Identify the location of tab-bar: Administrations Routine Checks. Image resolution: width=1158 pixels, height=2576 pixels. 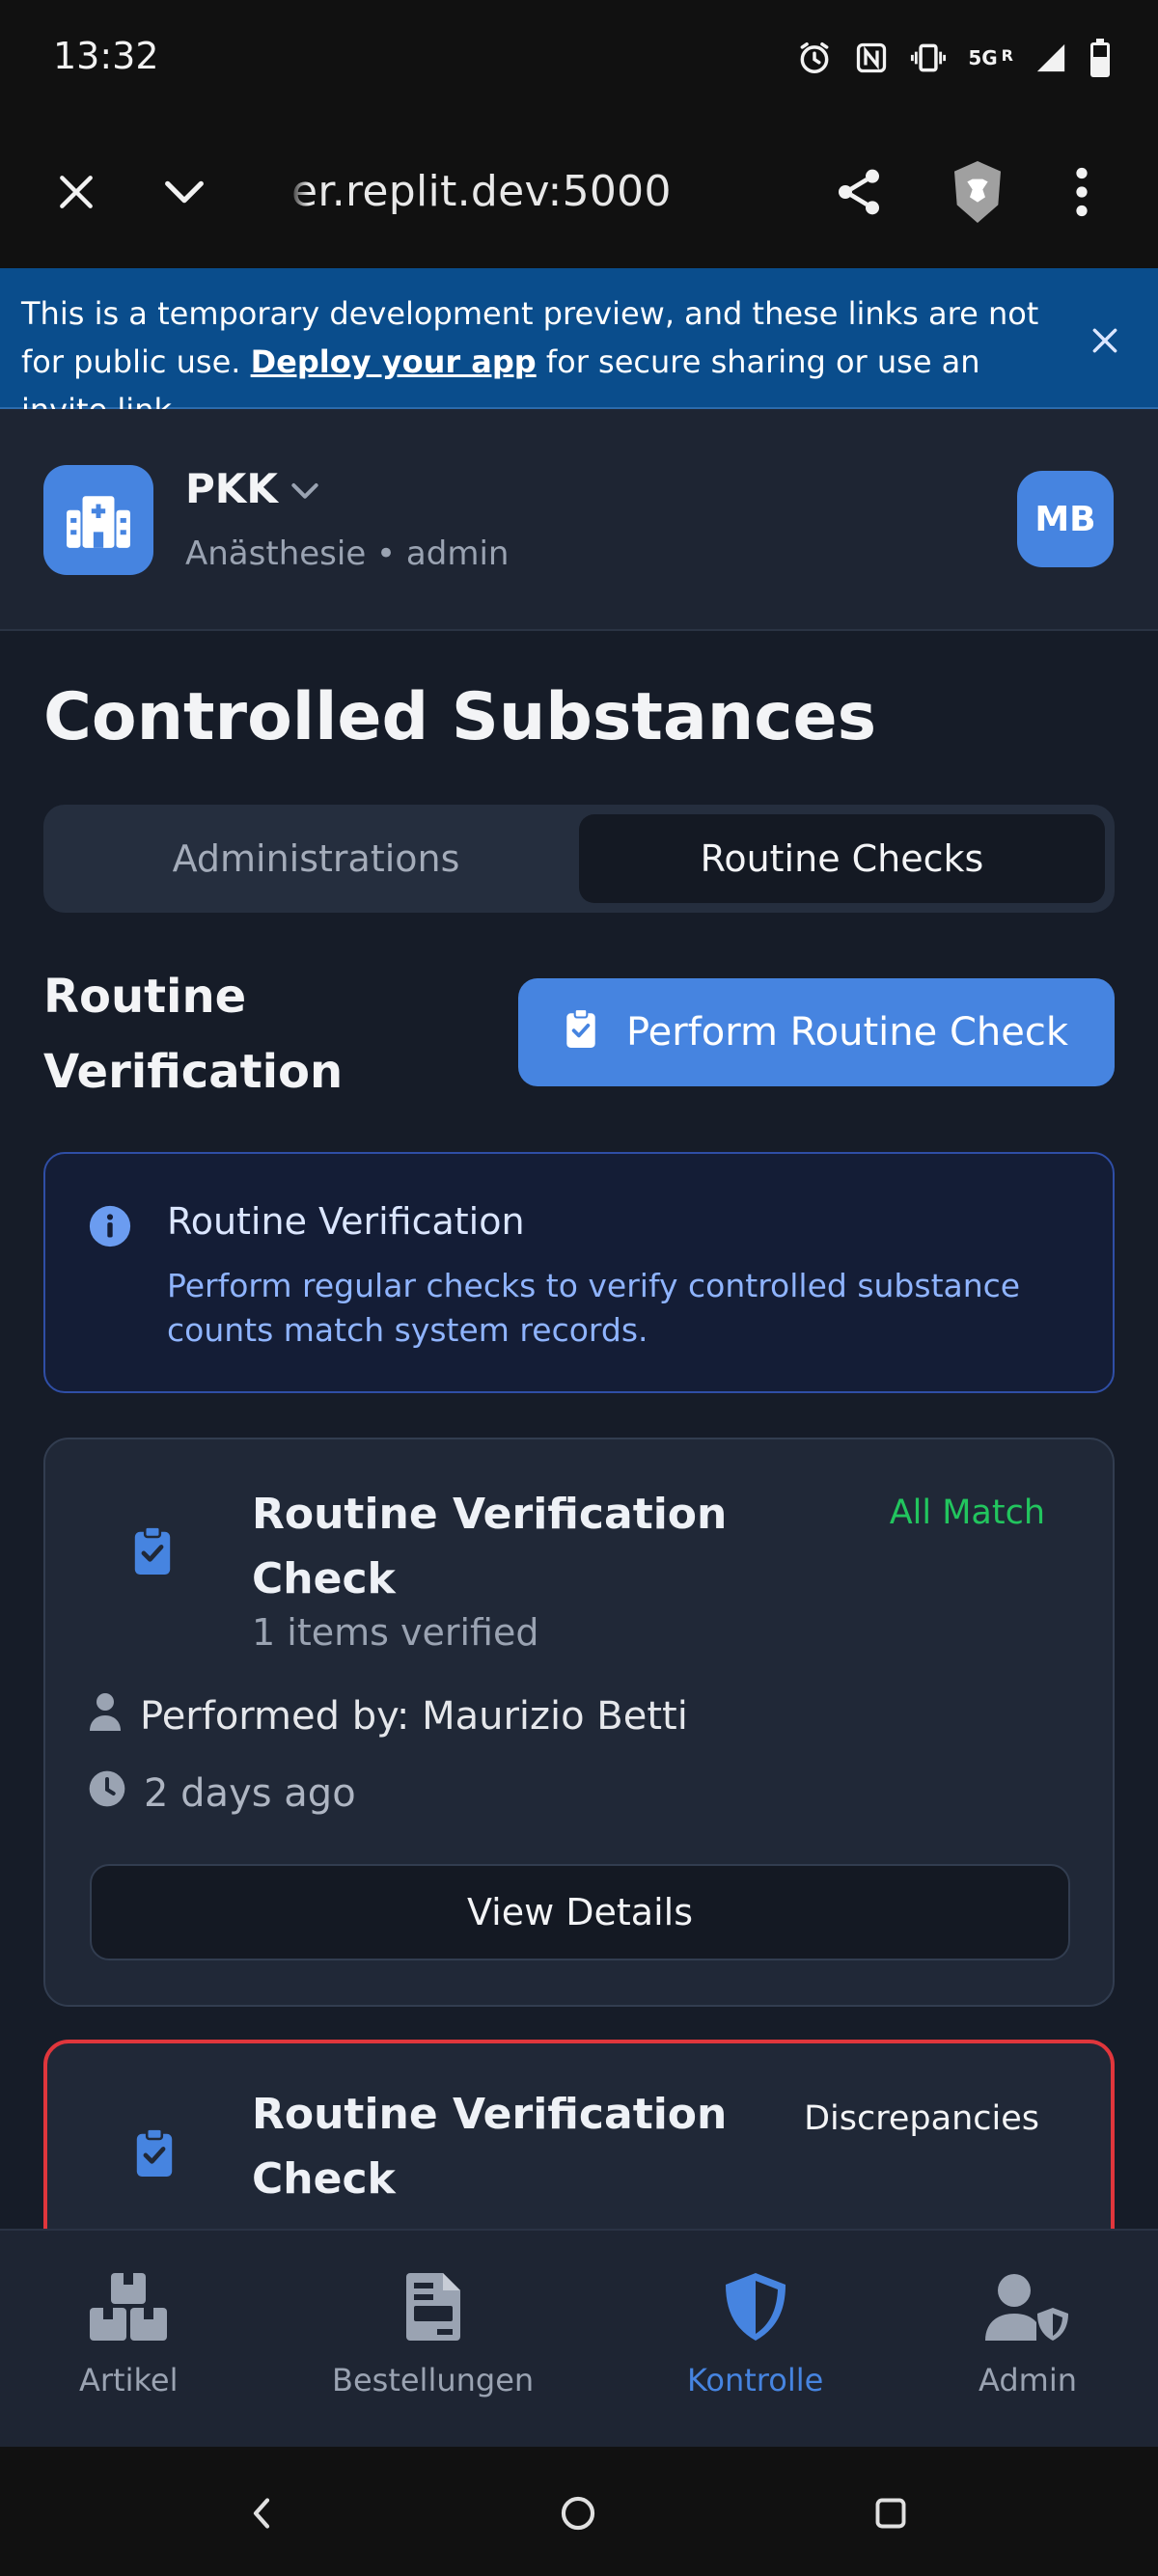
(579, 859).